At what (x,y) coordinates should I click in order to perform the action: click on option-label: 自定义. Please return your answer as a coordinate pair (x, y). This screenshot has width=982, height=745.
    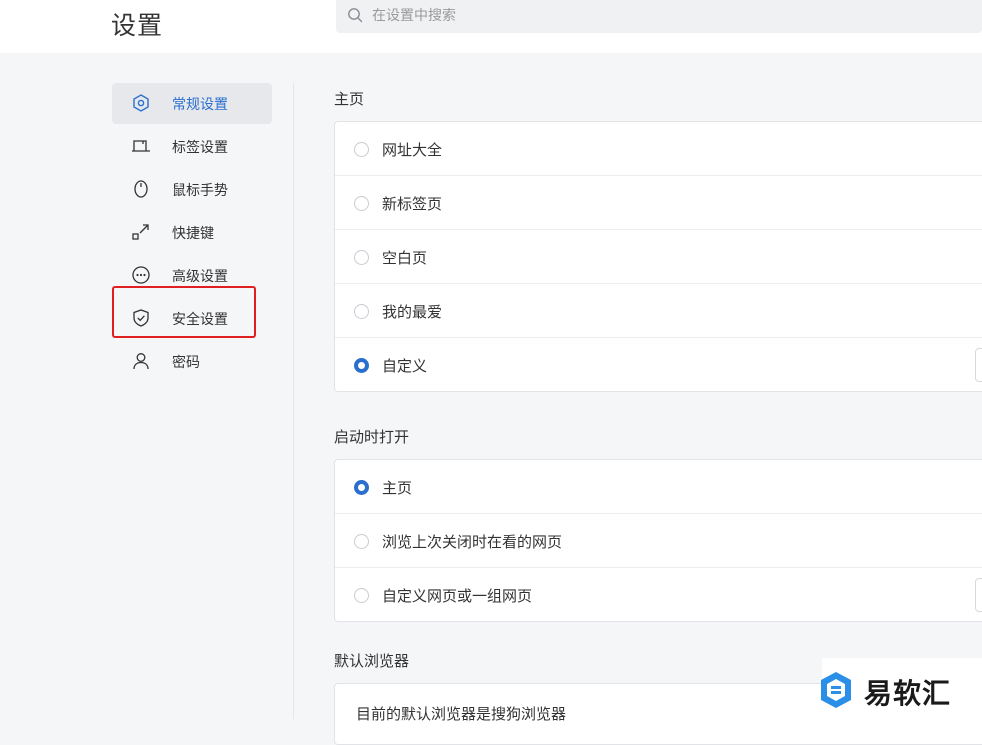
    Looking at the image, I should click on (405, 366).